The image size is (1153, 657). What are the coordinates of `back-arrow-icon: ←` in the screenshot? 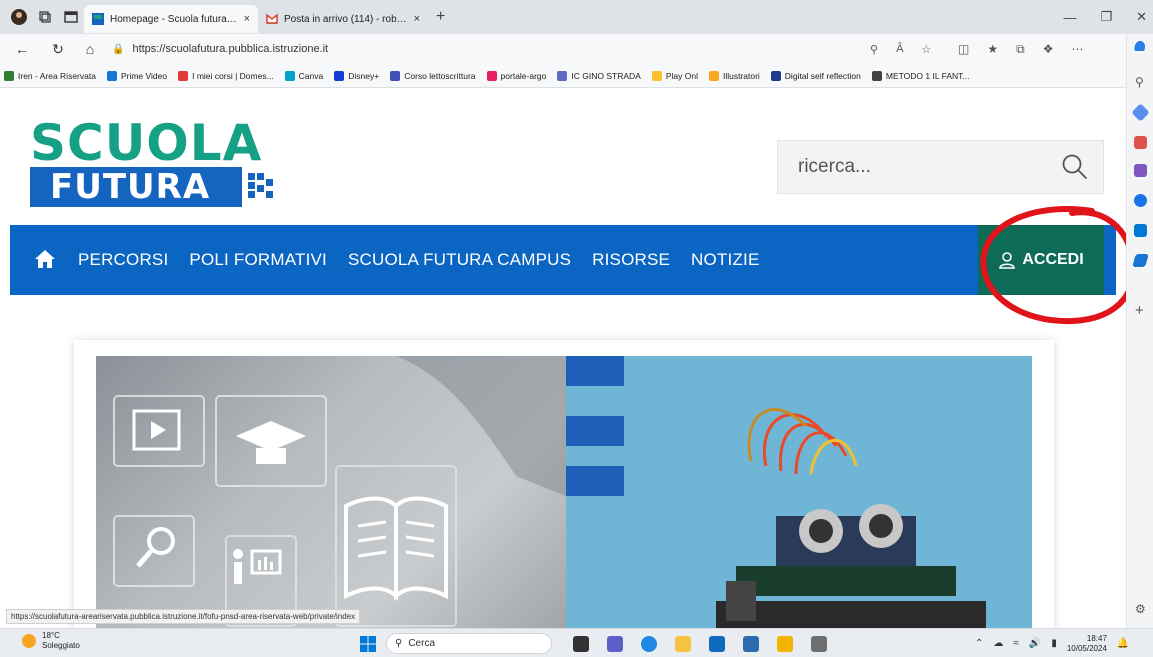 It's located at (22, 49).